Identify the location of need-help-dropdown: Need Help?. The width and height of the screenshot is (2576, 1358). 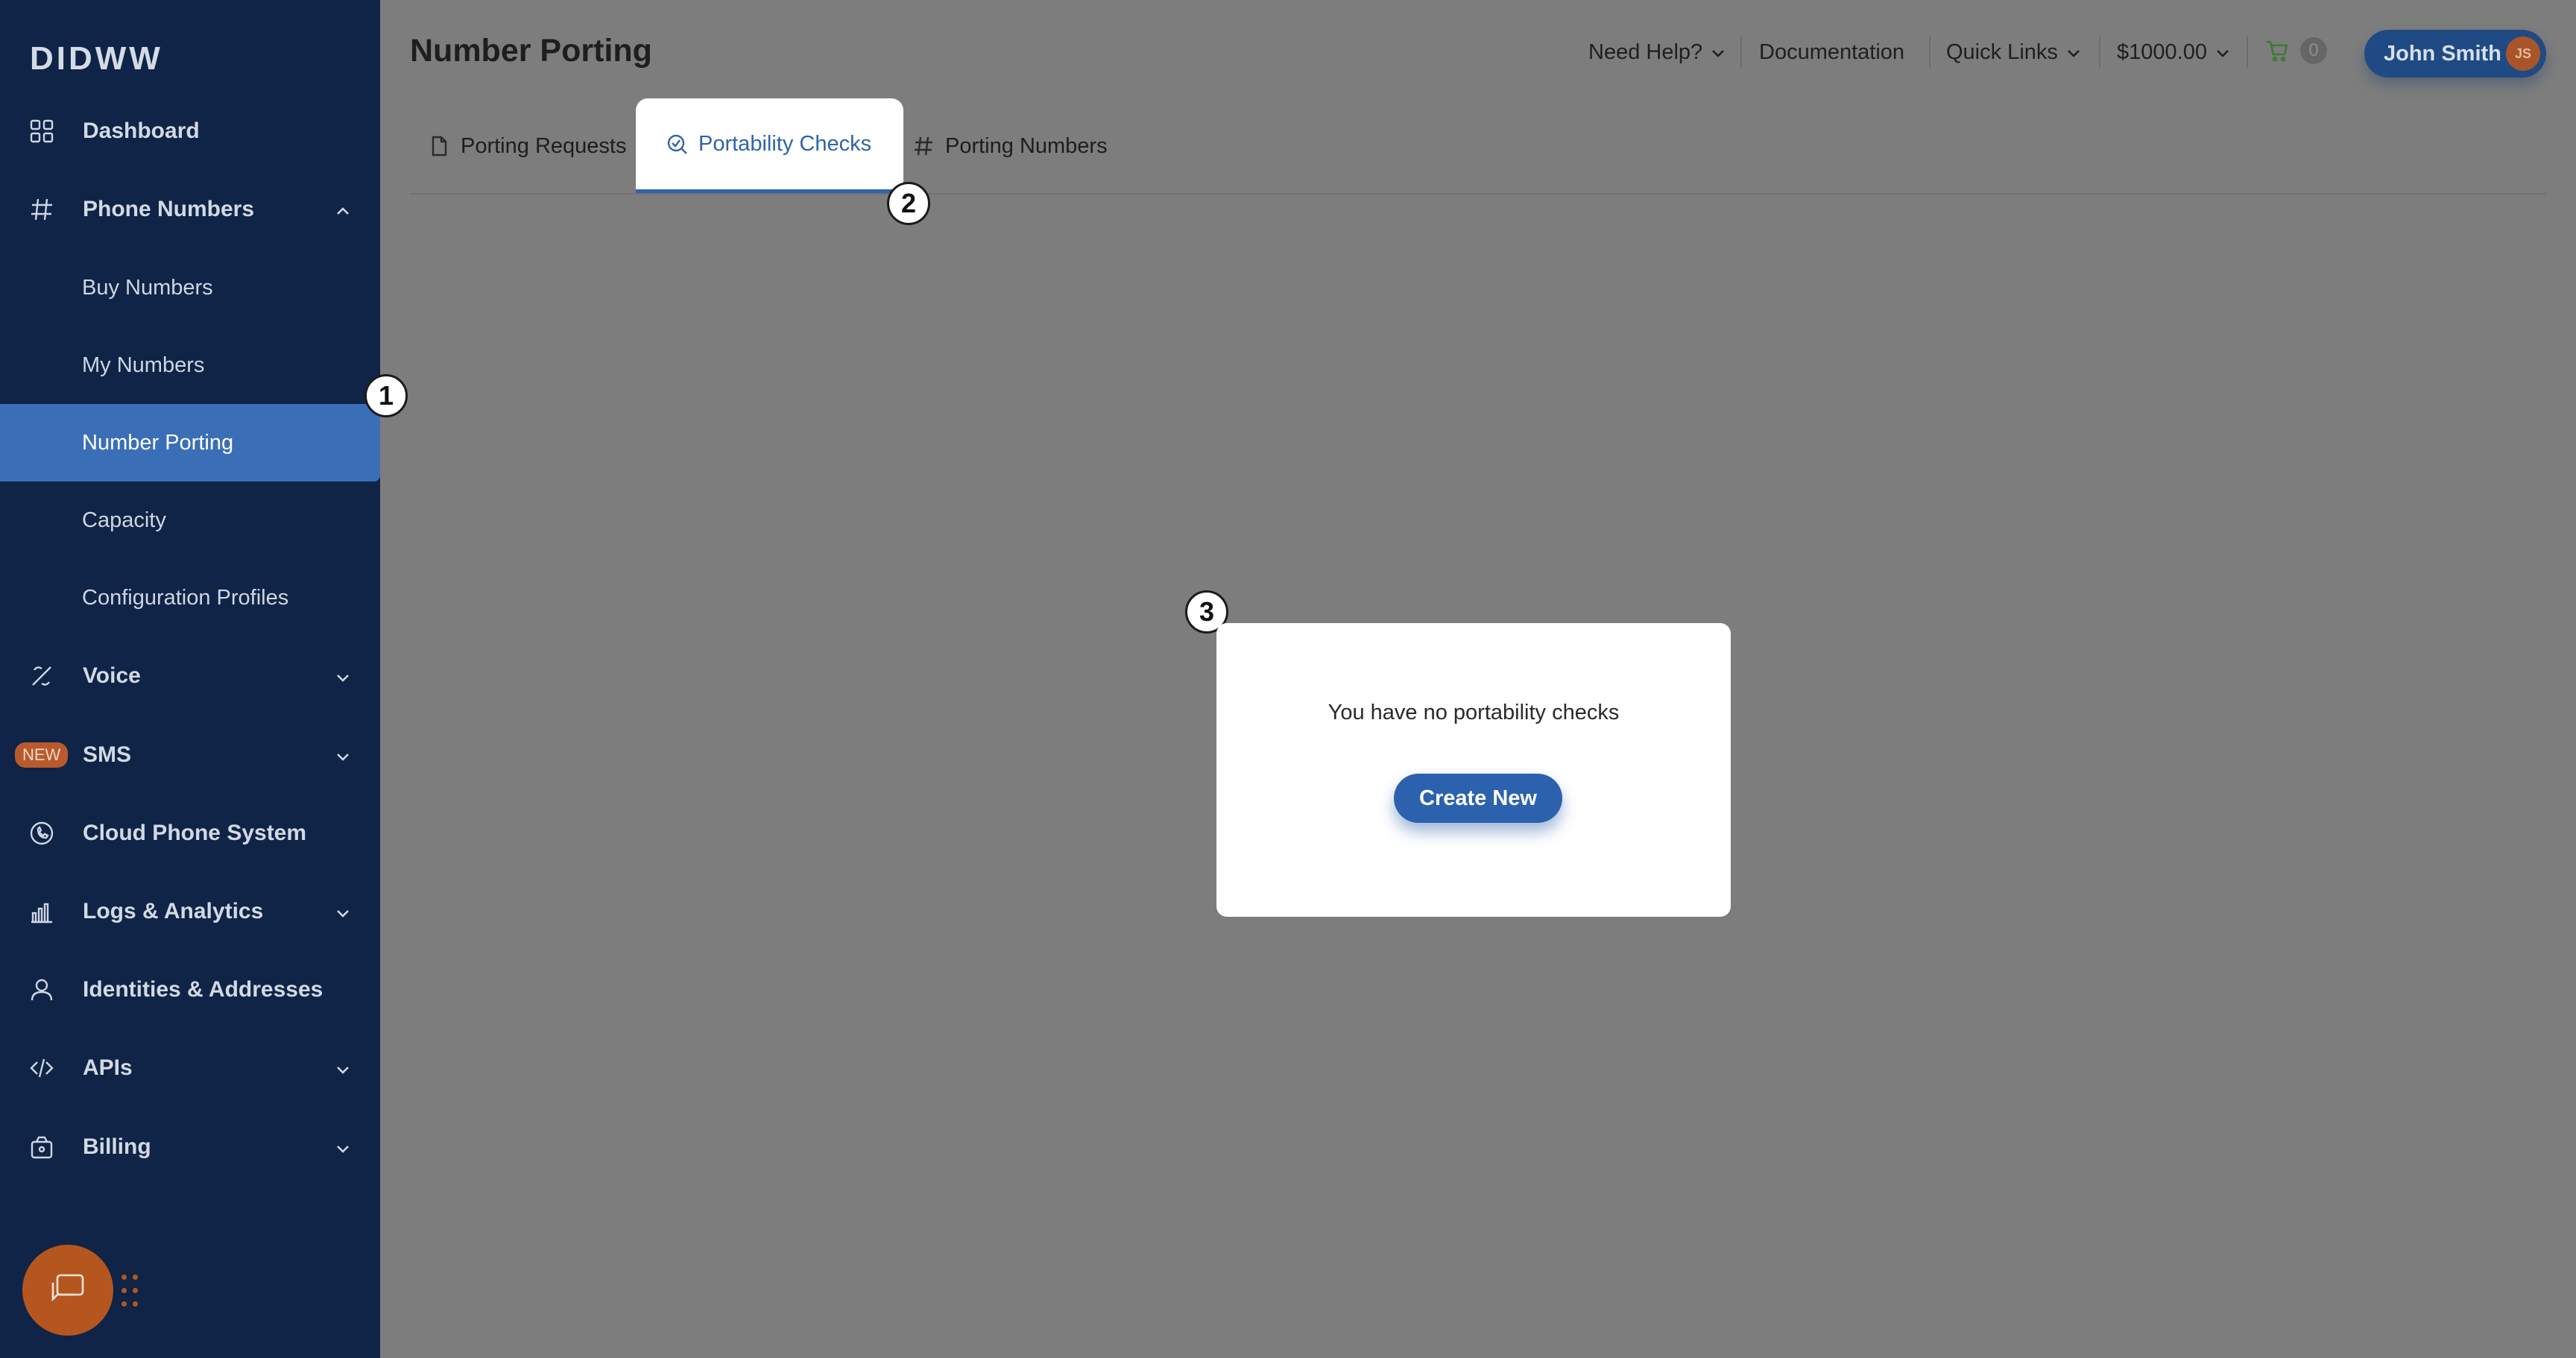
(1657, 52).